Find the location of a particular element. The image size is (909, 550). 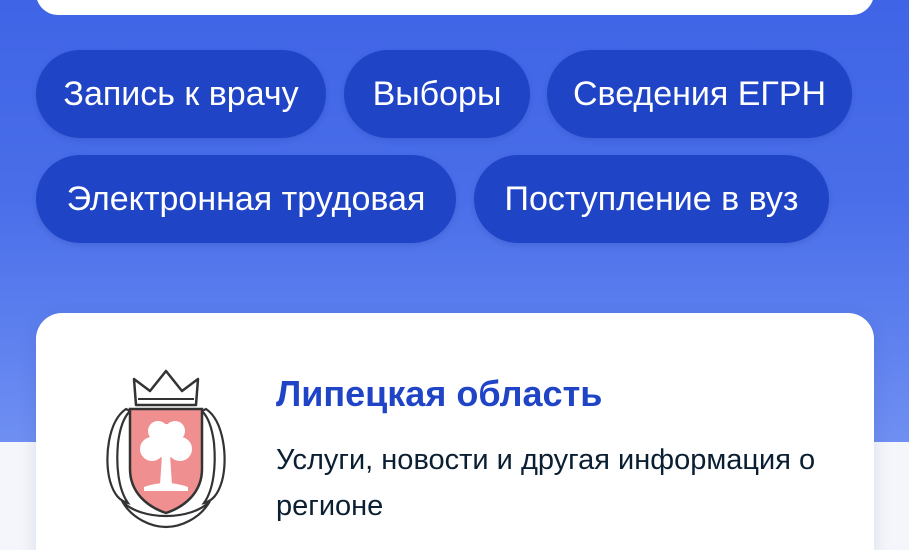

chip-elektronnaya-trudovaya: Электронная трудовая is located at coordinates (246, 199).